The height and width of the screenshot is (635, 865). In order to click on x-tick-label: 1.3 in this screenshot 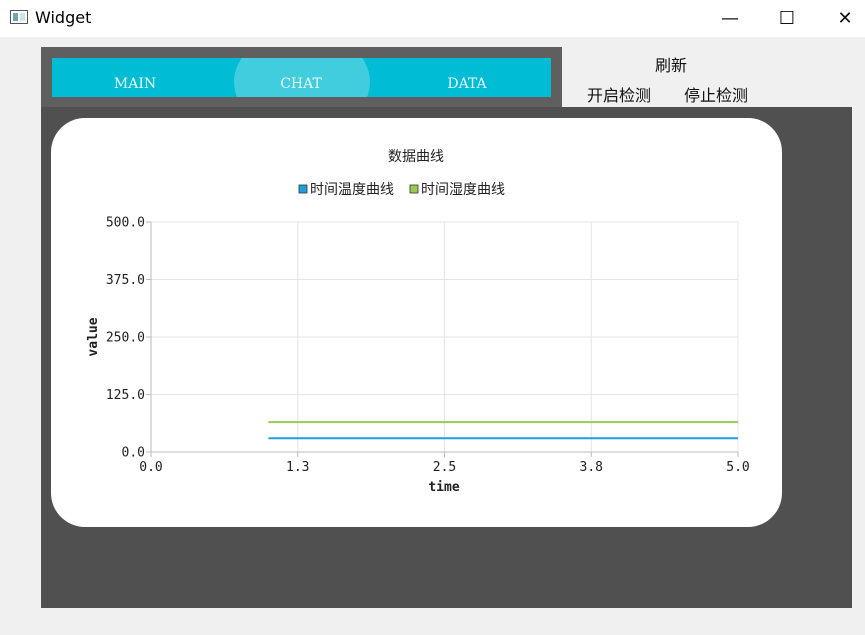, I will do `click(297, 467)`.